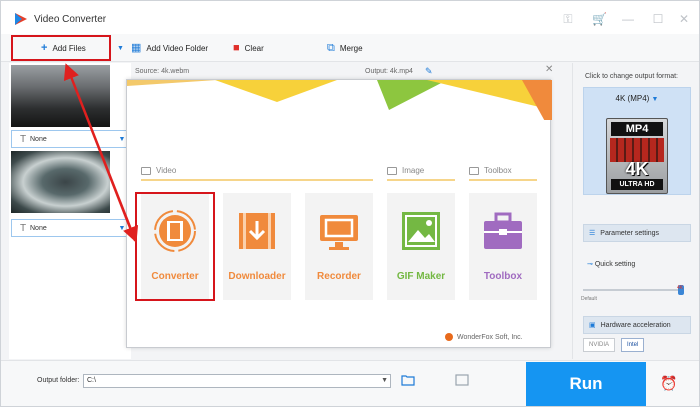  Describe the element at coordinates (257, 276) in the screenshot. I see `downloader-label: Downloader` at that location.